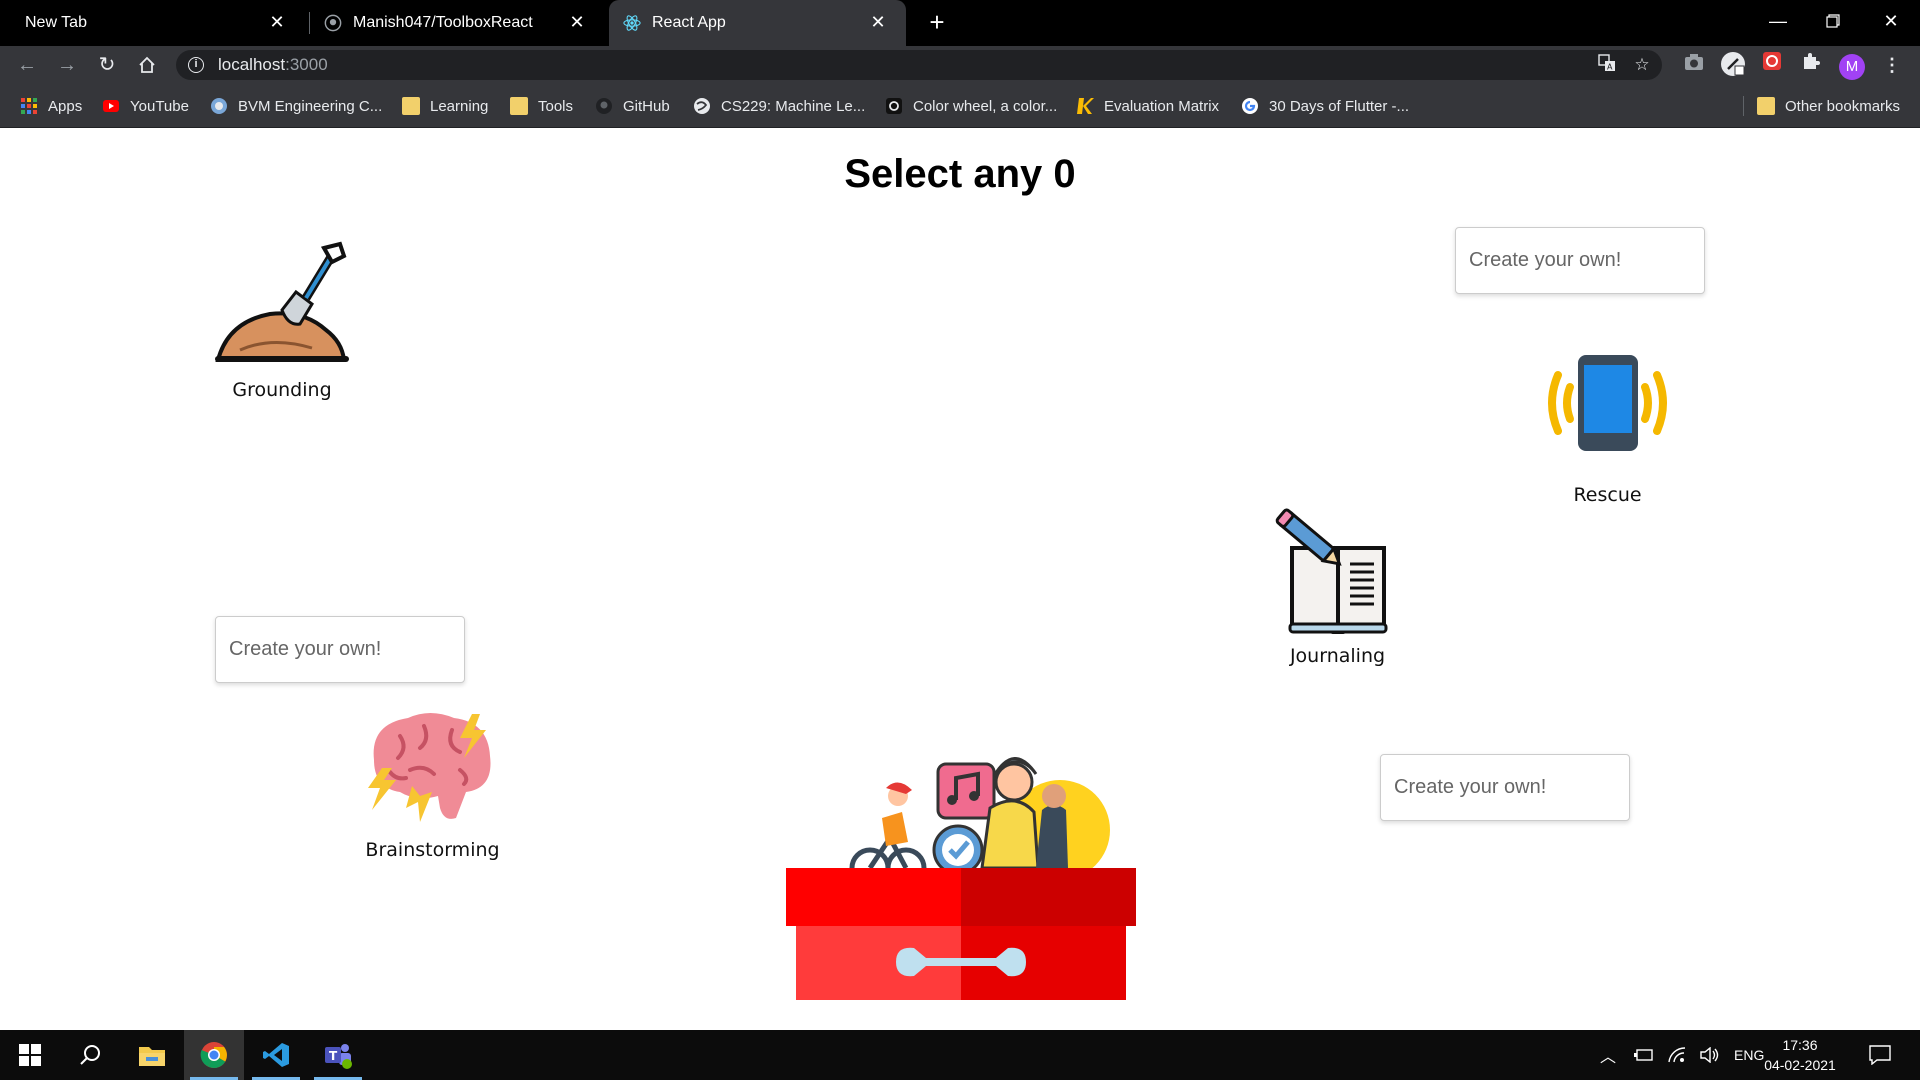 The height and width of the screenshot is (1080, 1920). I want to click on tab-label: Manish047/ToolboxReact, so click(443, 22).